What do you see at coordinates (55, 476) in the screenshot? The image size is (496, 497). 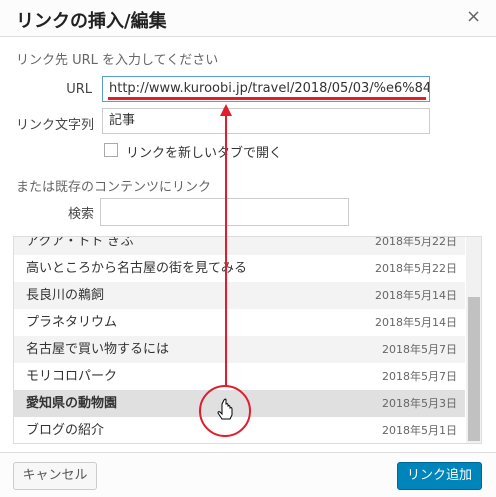 I see `cancel-button: キャンセル` at bounding box center [55, 476].